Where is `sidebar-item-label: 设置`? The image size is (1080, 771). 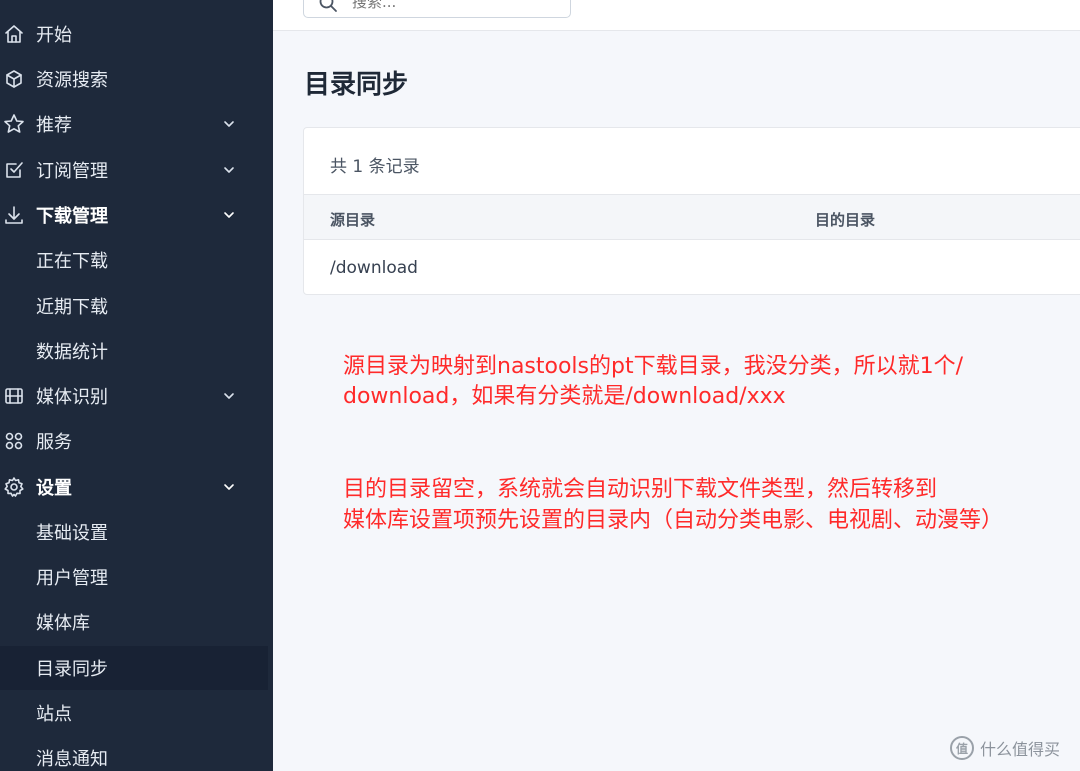 sidebar-item-label: 设置 is located at coordinates (54, 488).